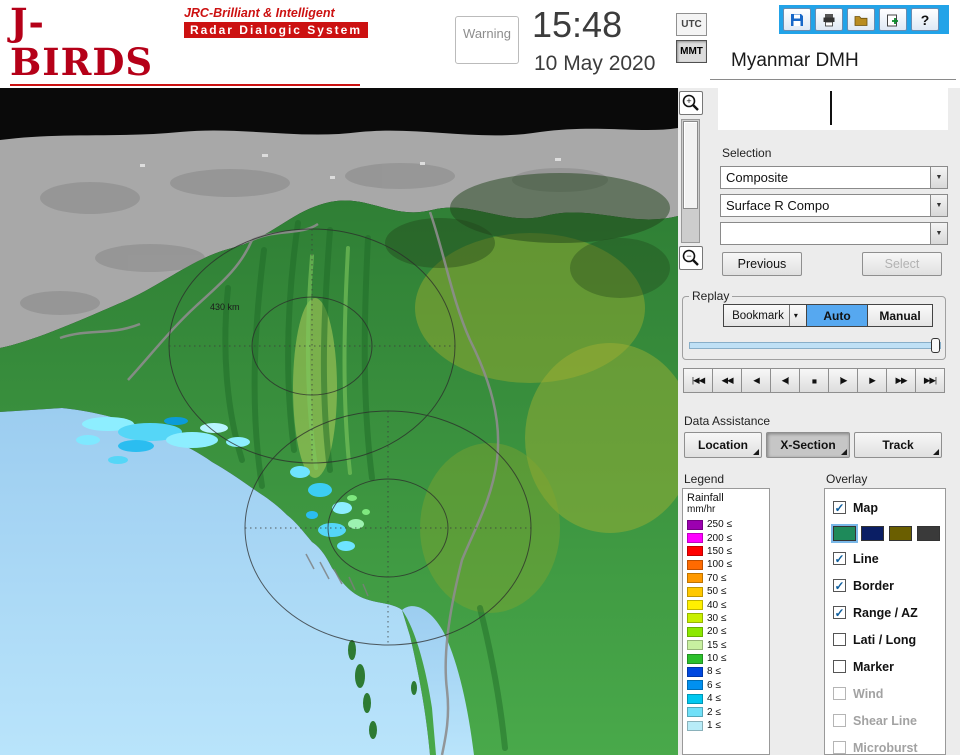 This screenshot has height=755, width=960. What do you see at coordinates (902, 264) in the screenshot?
I see `select-button: Select` at bounding box center [902, 264].